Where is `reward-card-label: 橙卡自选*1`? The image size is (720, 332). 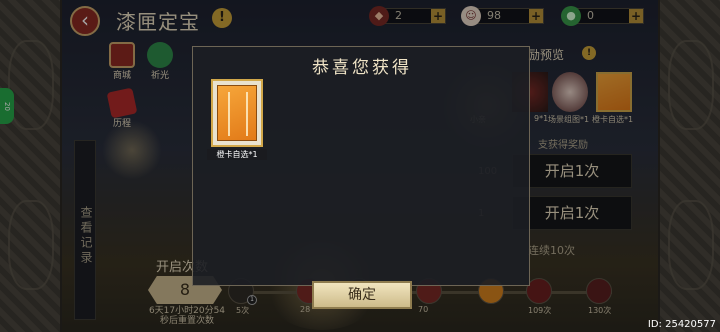
reward-card-label: 橙卡自选*1 is located at coordinates (237, 154).